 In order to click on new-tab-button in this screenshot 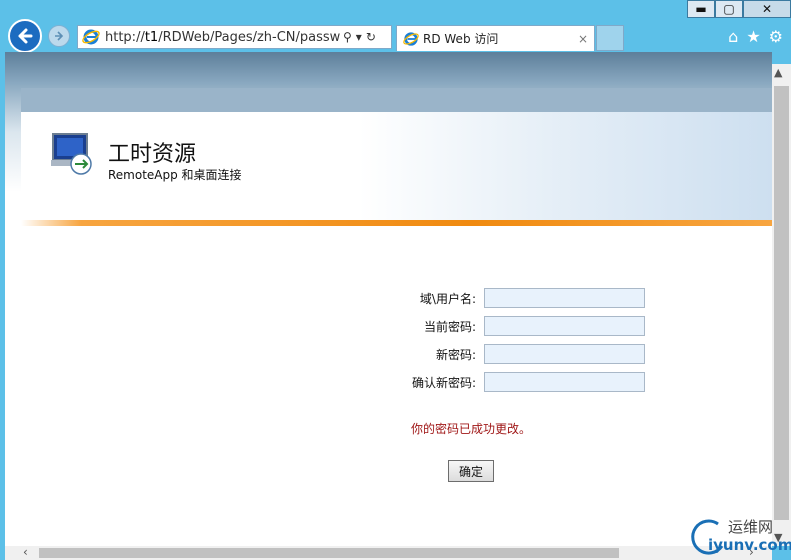, I will do `click(610, 38)`.